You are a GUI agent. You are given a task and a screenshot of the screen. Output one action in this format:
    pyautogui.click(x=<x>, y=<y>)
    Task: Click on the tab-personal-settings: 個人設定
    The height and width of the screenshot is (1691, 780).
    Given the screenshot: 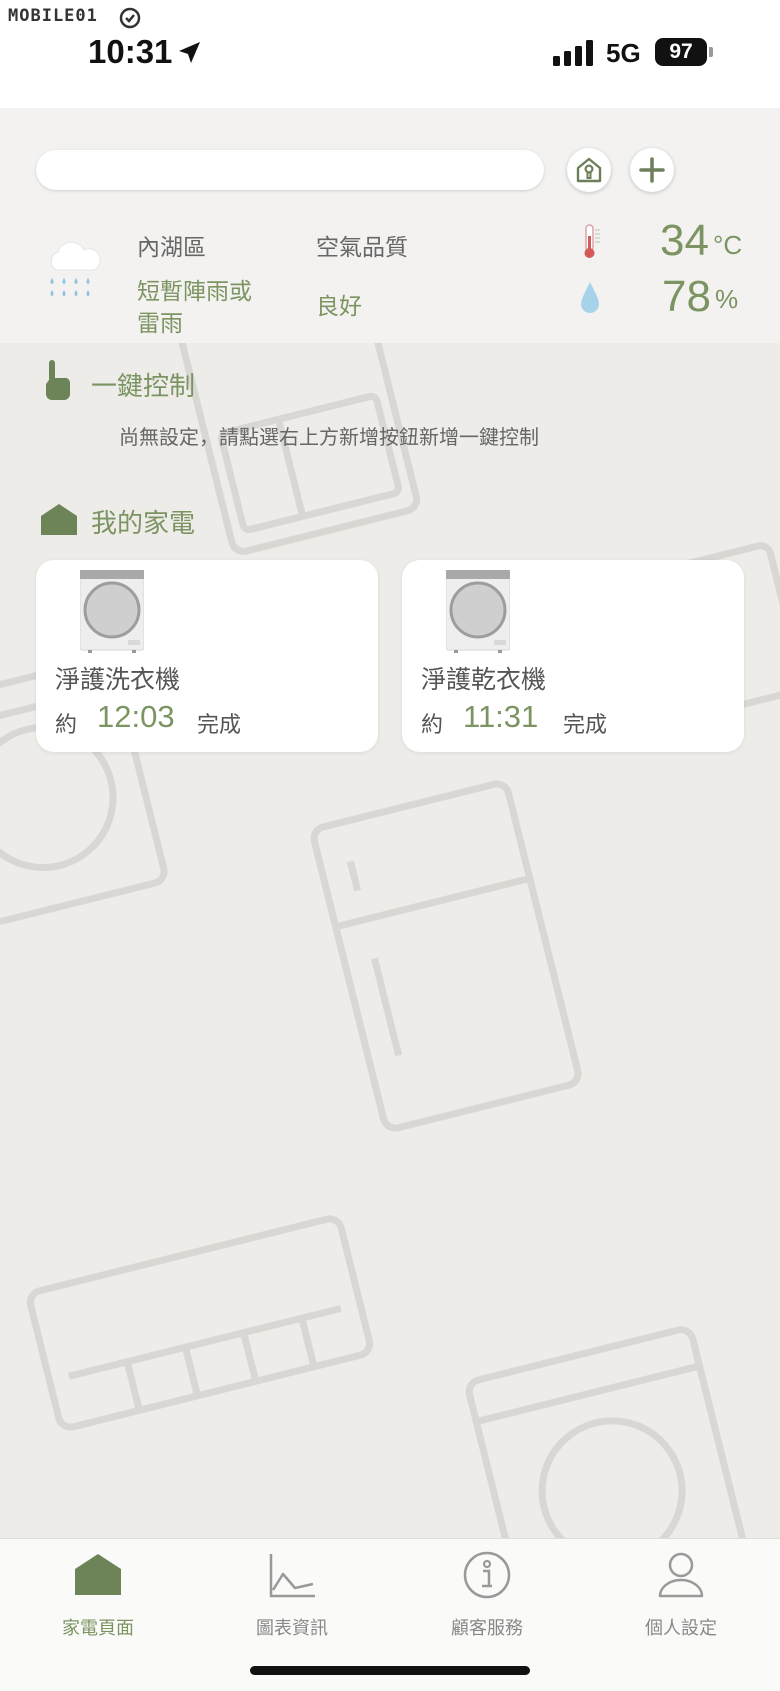 What is the action you would take?
    pyautogui.click(x=681, y=1595)
    